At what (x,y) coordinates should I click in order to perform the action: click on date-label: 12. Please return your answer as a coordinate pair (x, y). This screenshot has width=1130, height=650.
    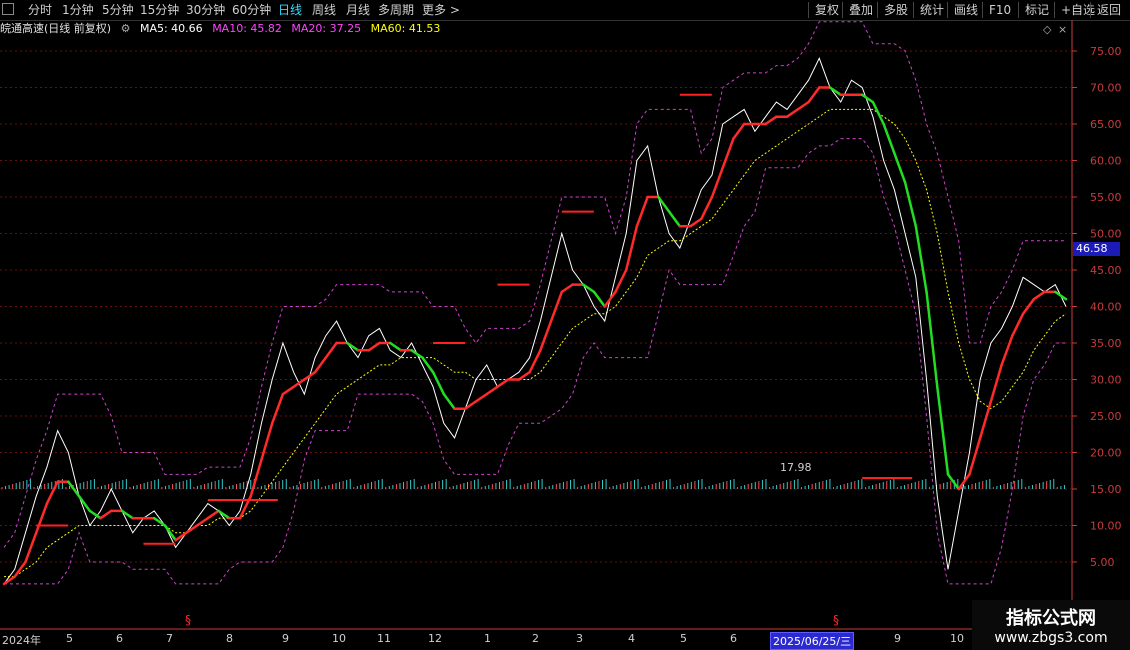
    Looking at the image, I should click on (435, 638).